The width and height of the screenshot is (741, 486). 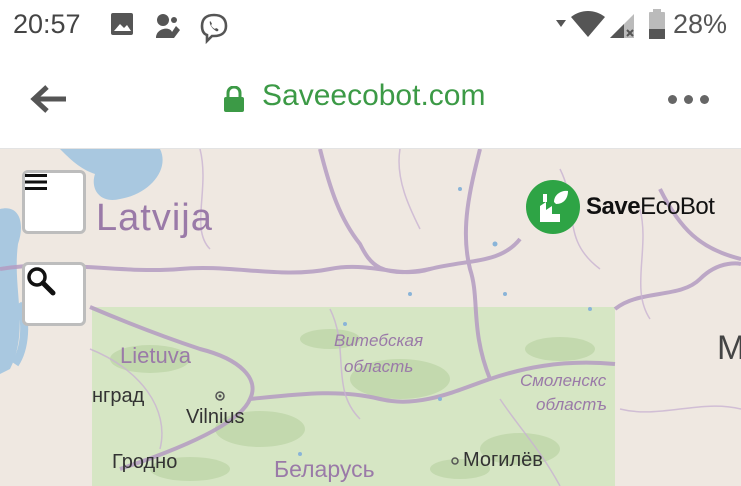 I want to click on search-button, so click(x=54, y=294).